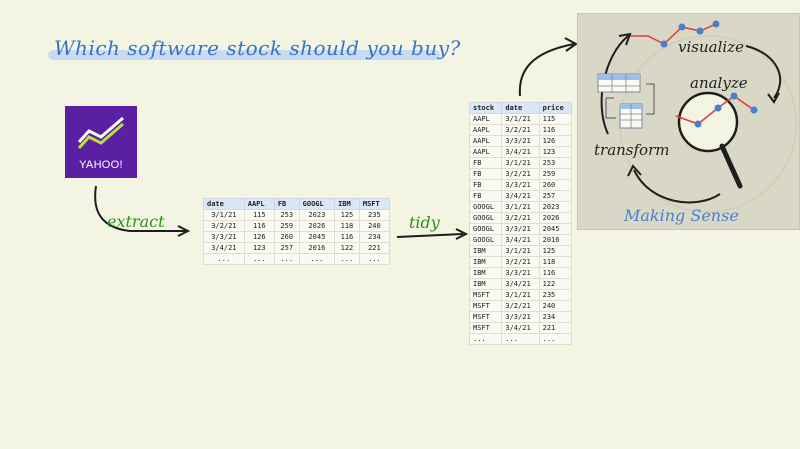 This screenshot has height=449, width=800. Describe the element at coordinates (555, 196) in the screenshot. I see `table-cell: 257` at that location.